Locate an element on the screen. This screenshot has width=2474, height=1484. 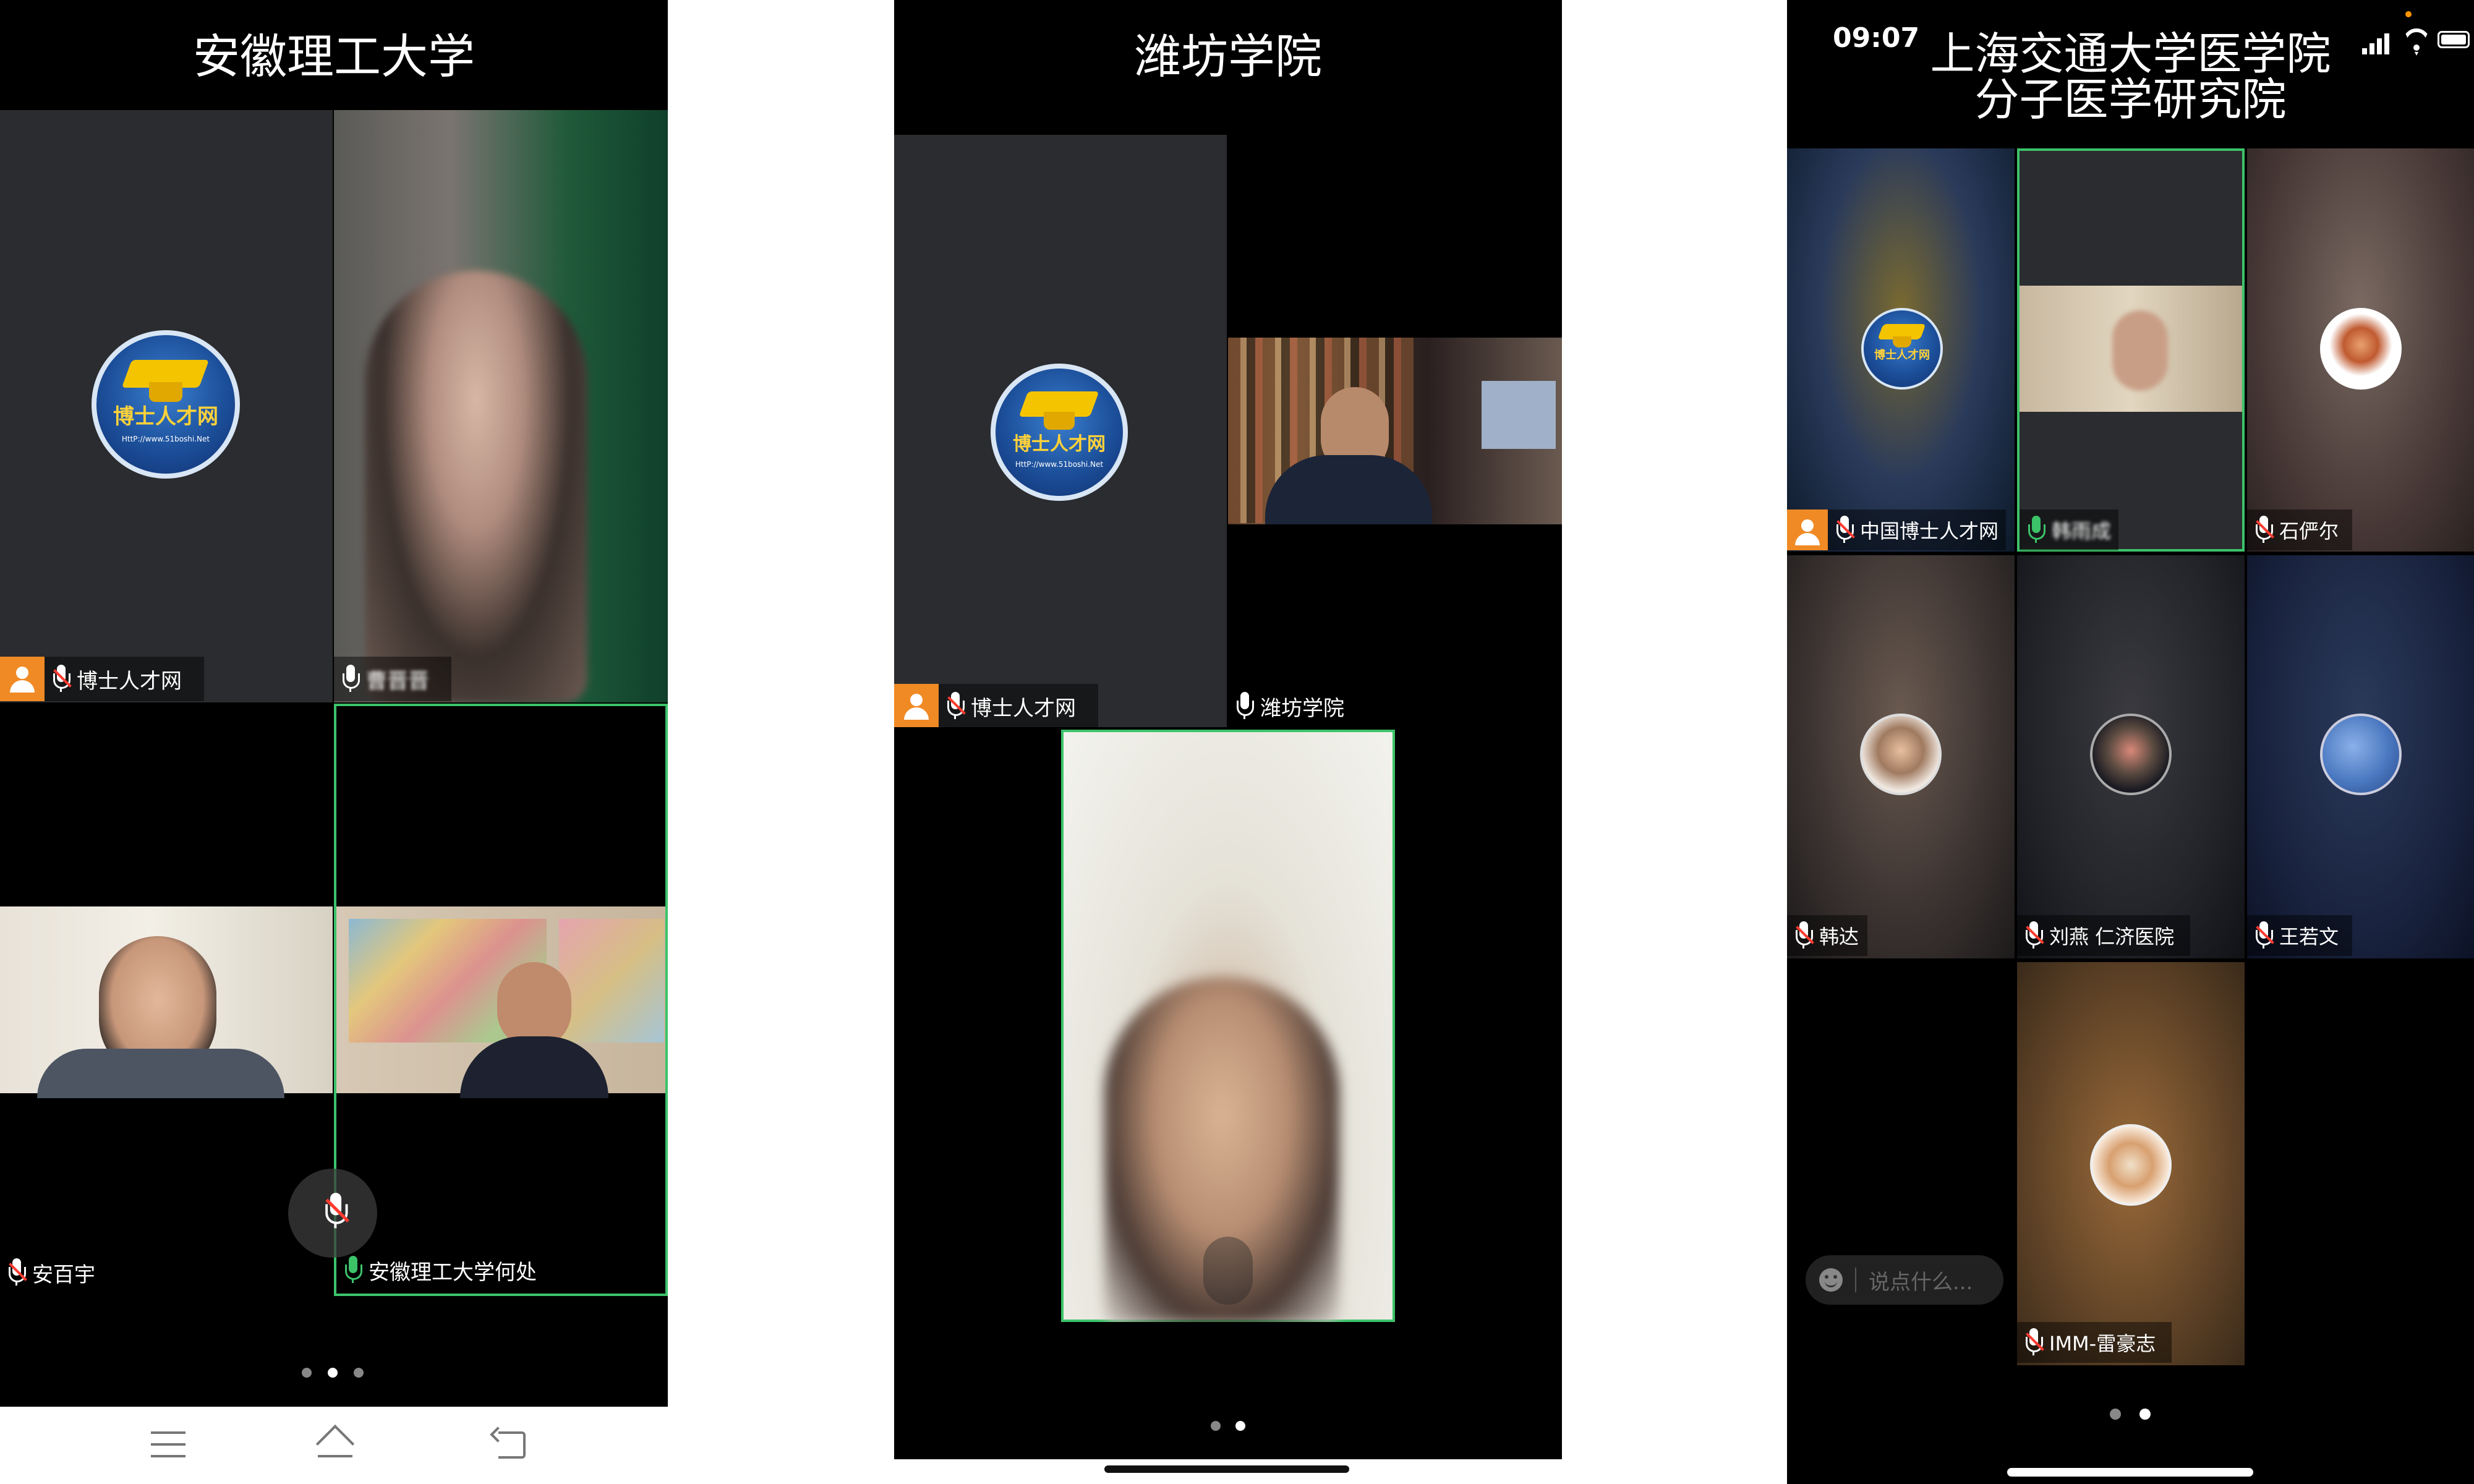
participant-name: 韩雨成 is located at coordinates (2082, 531).